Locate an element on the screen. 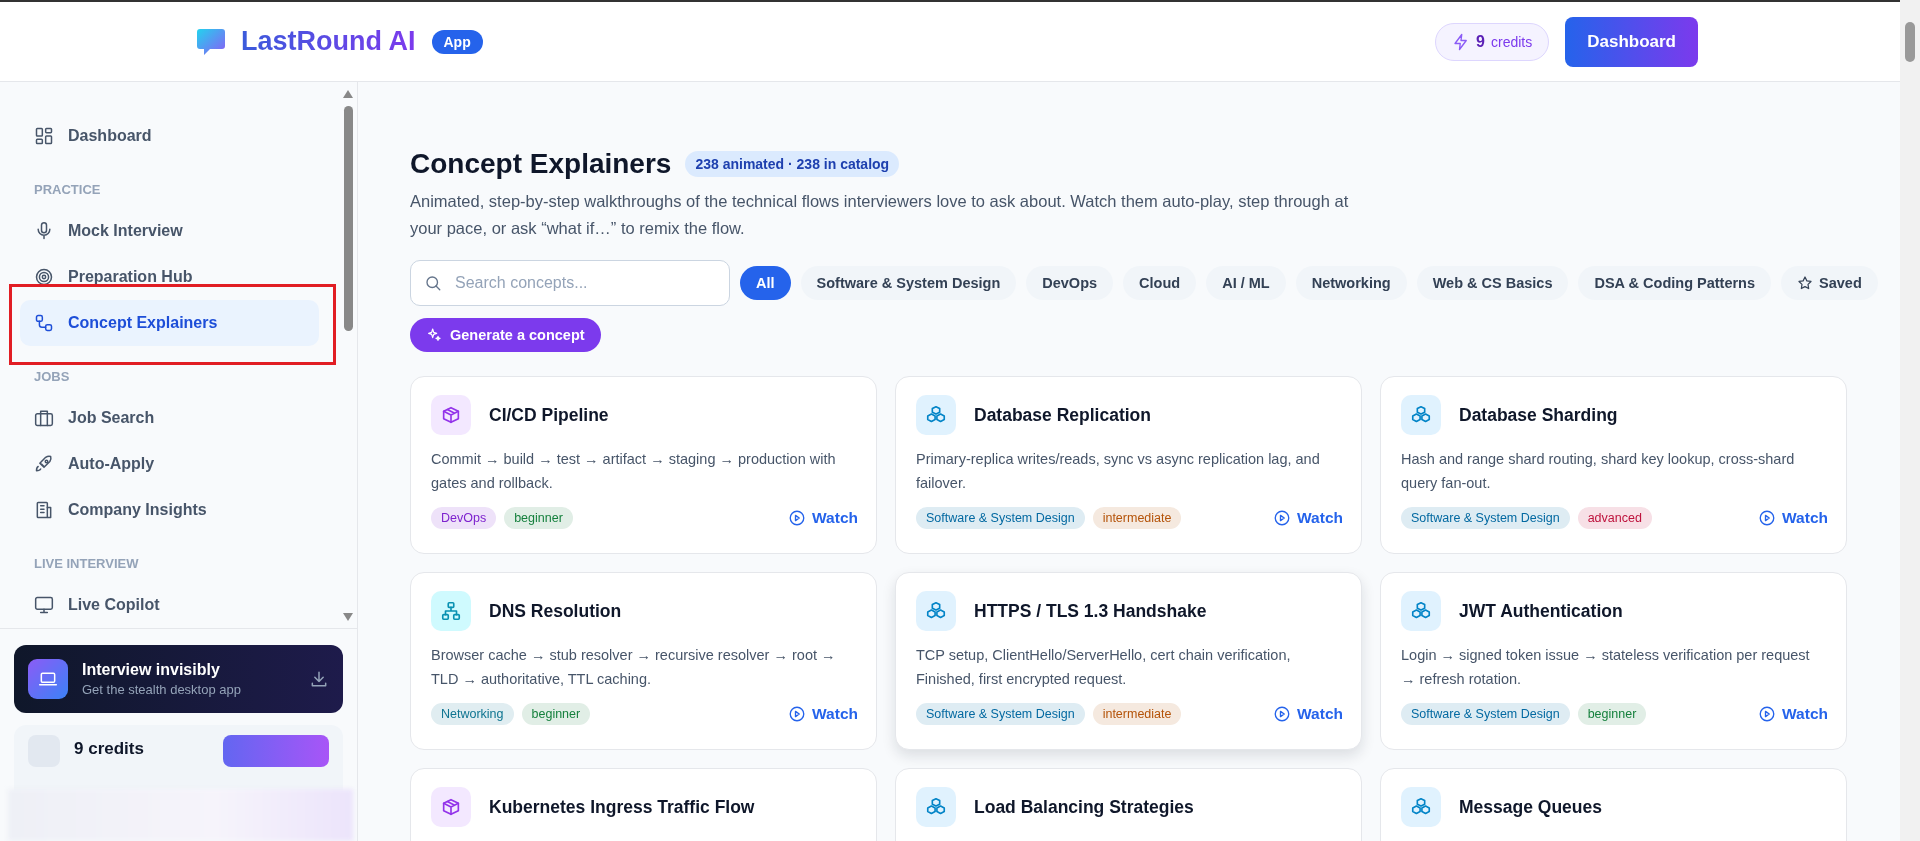 The image size is (1920, 841). section-heading: PRACTICE is located at coordinates (67, 190).